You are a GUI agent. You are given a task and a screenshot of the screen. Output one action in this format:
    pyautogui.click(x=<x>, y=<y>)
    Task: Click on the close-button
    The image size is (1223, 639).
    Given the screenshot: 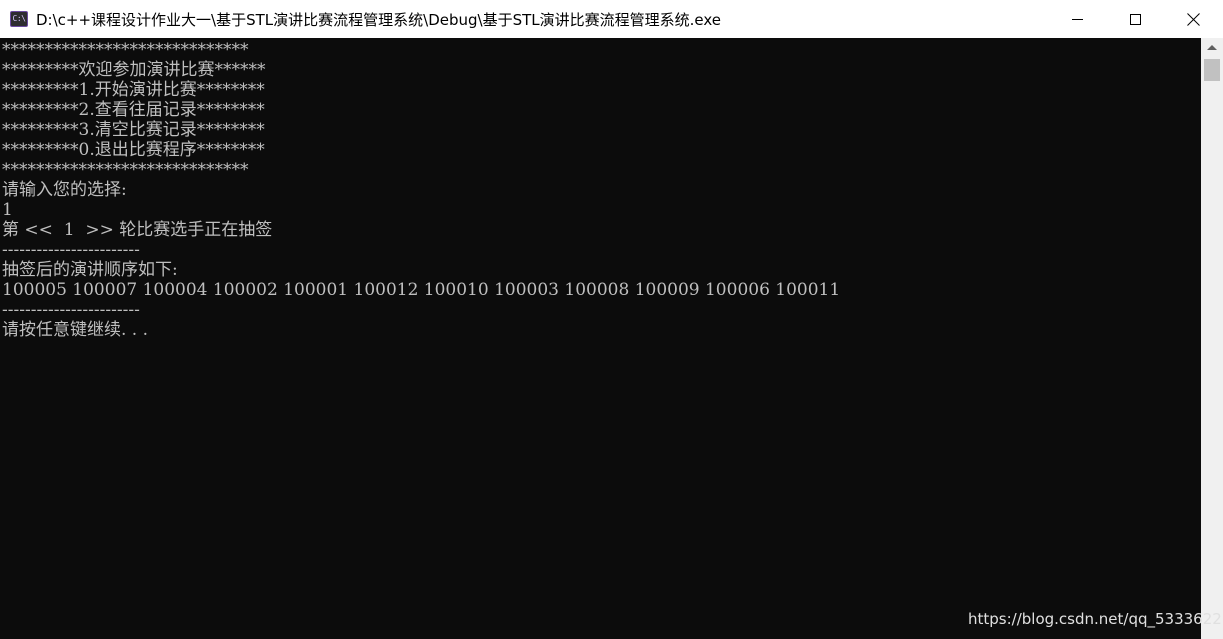 What is the action you would take?
    pyautogui.click(x=1193, y=19)
    